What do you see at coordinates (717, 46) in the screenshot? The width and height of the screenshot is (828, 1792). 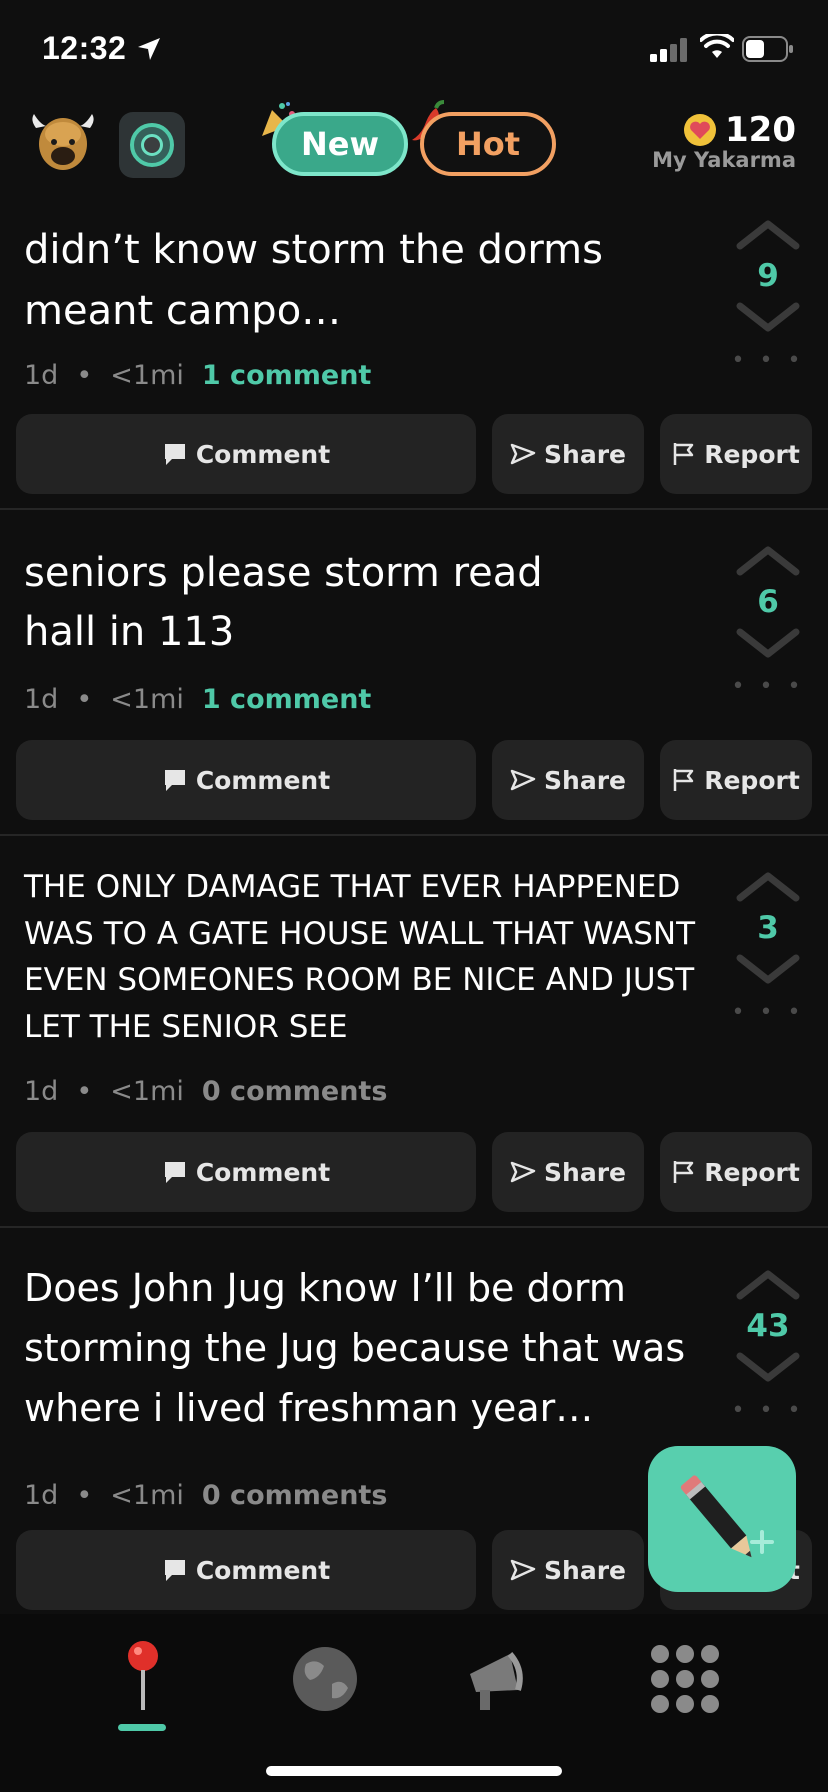 I see `wifi-icon` at bounding box center [717, 46].